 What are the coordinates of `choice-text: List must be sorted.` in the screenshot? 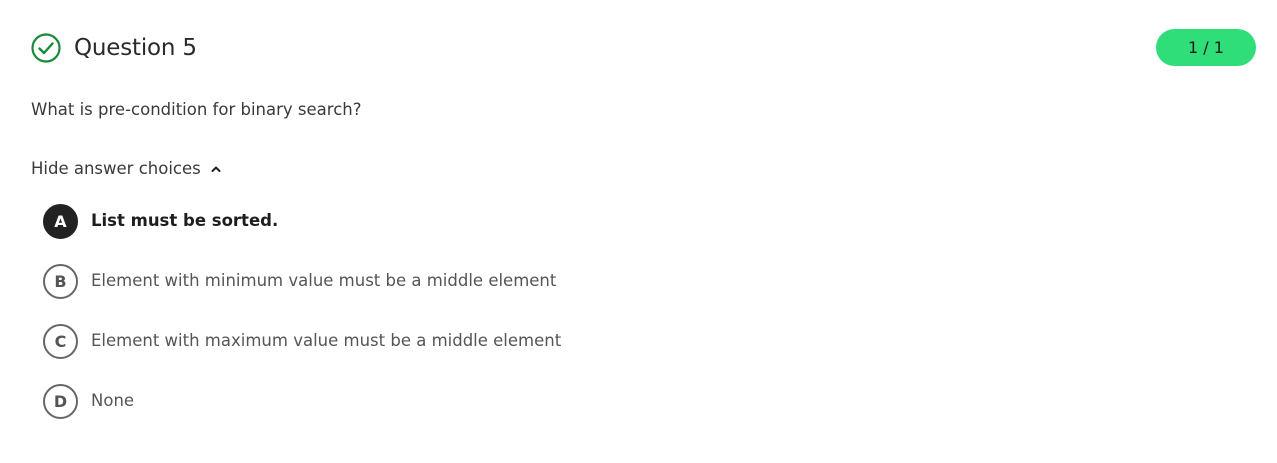 It's located at (185, 220).